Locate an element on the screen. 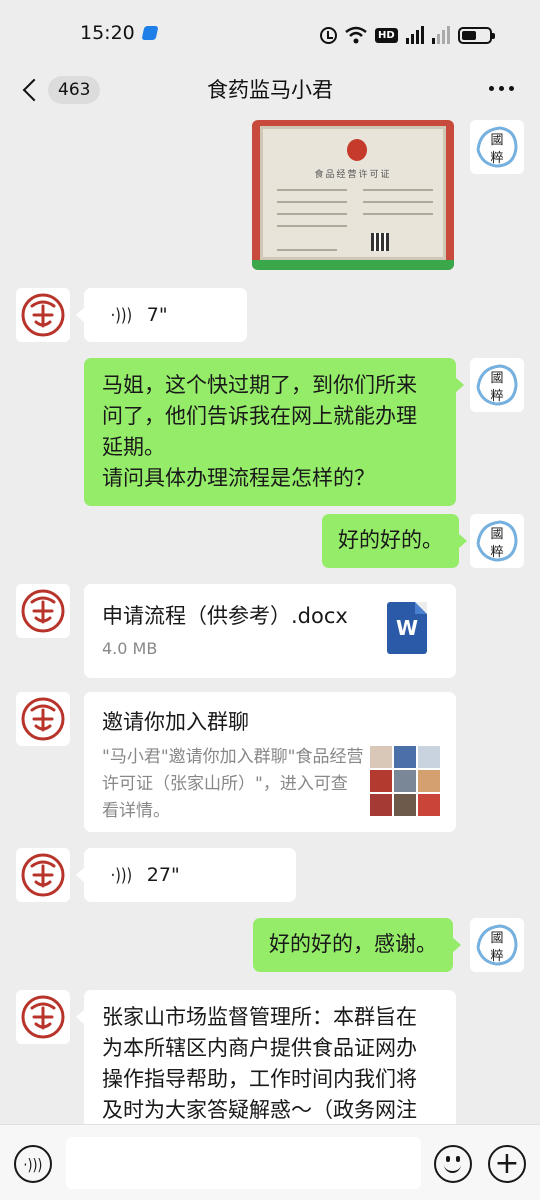  certificate-image-message: 食品经营许可证 is located at coordinates (353, 195).